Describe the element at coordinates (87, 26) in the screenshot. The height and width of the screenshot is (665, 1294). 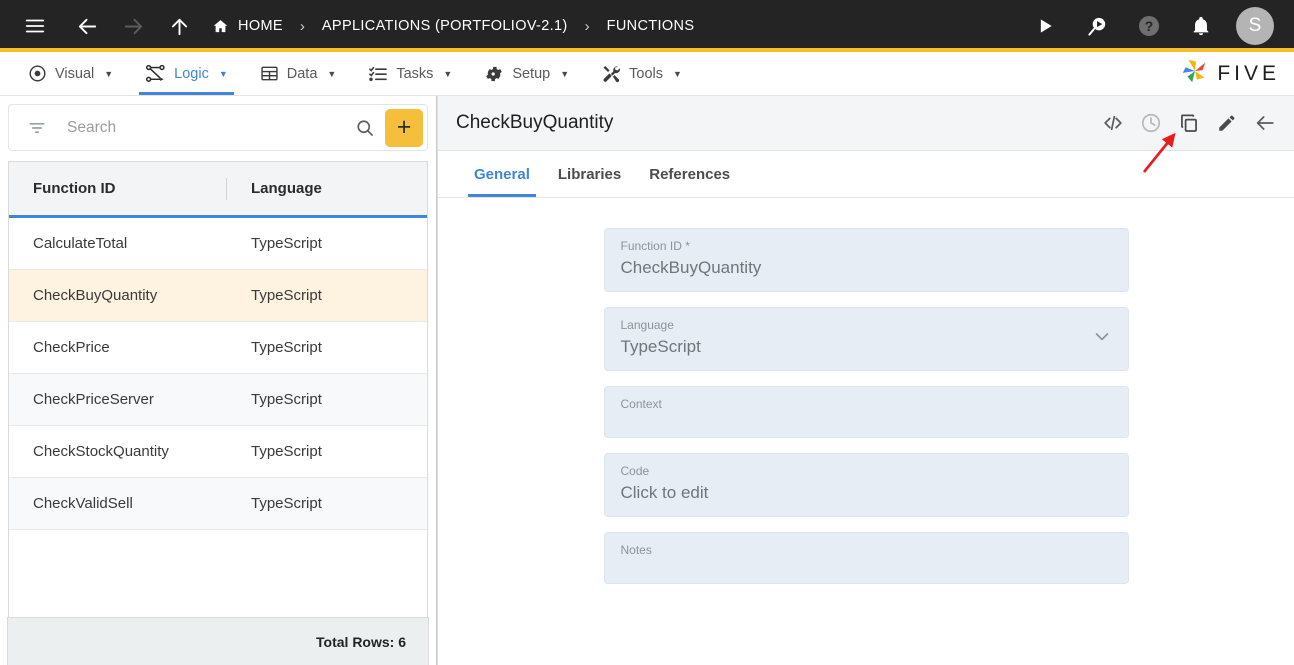
I see `arrow-back-icon` at that location.